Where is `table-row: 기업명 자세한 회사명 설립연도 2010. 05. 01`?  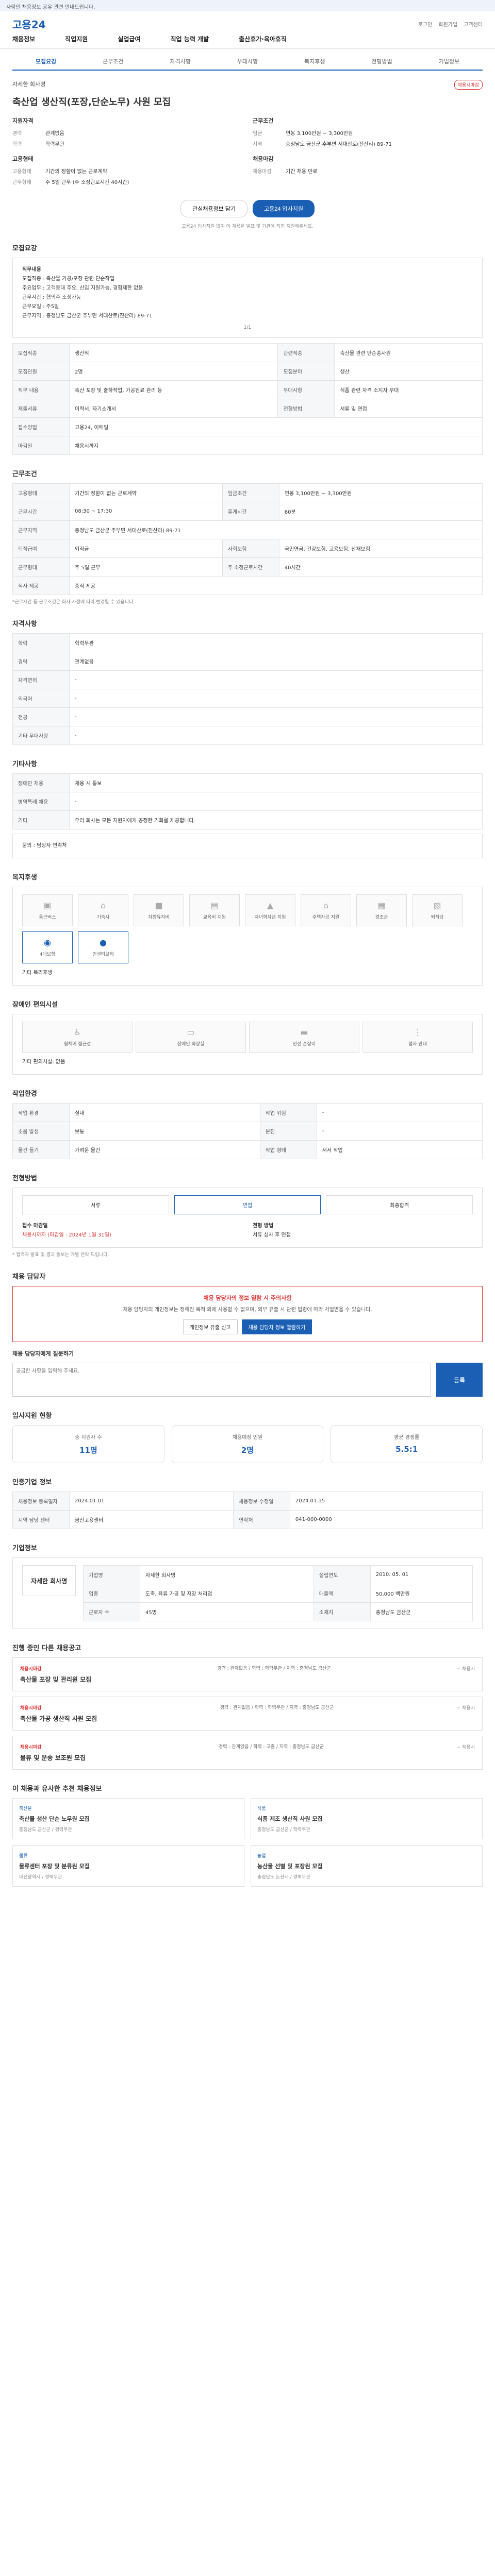
table-row: 기업명 자세한 회사명 설립연도 2010. 05. 01 is located at coordinates (278, 1574).